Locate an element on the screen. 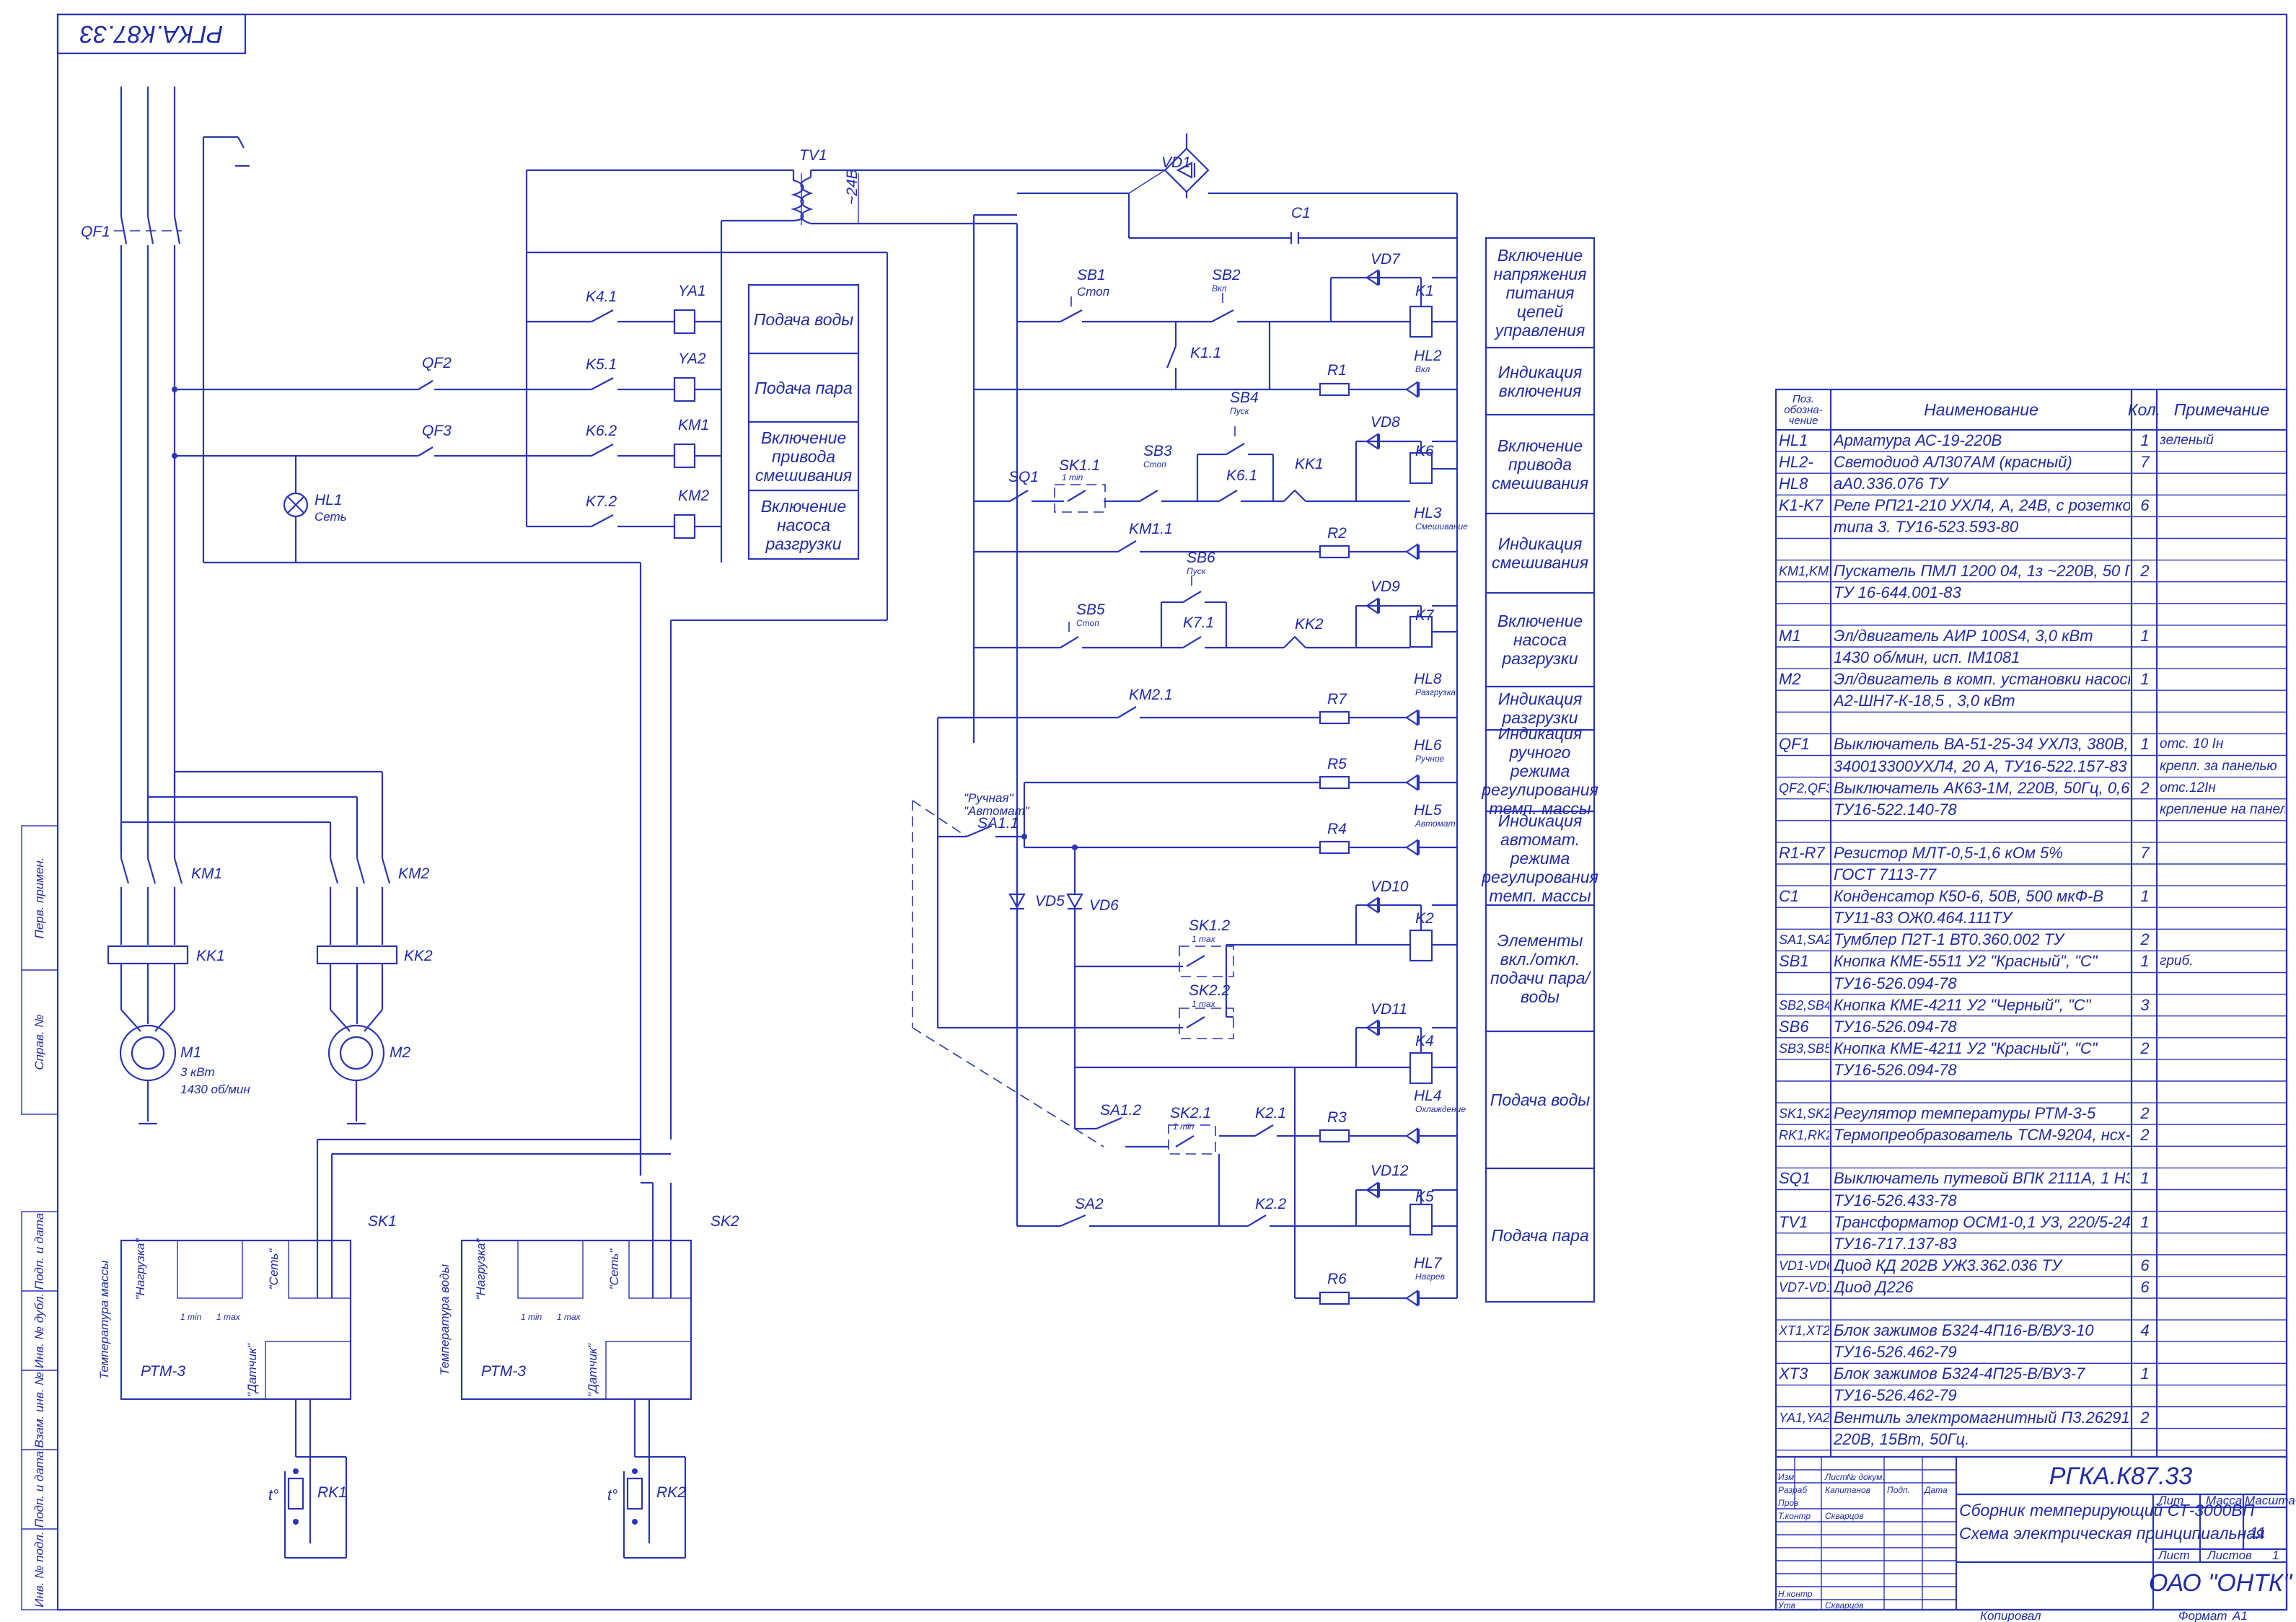  sb2-label: SB2 is located at coordinates (1226, 275).